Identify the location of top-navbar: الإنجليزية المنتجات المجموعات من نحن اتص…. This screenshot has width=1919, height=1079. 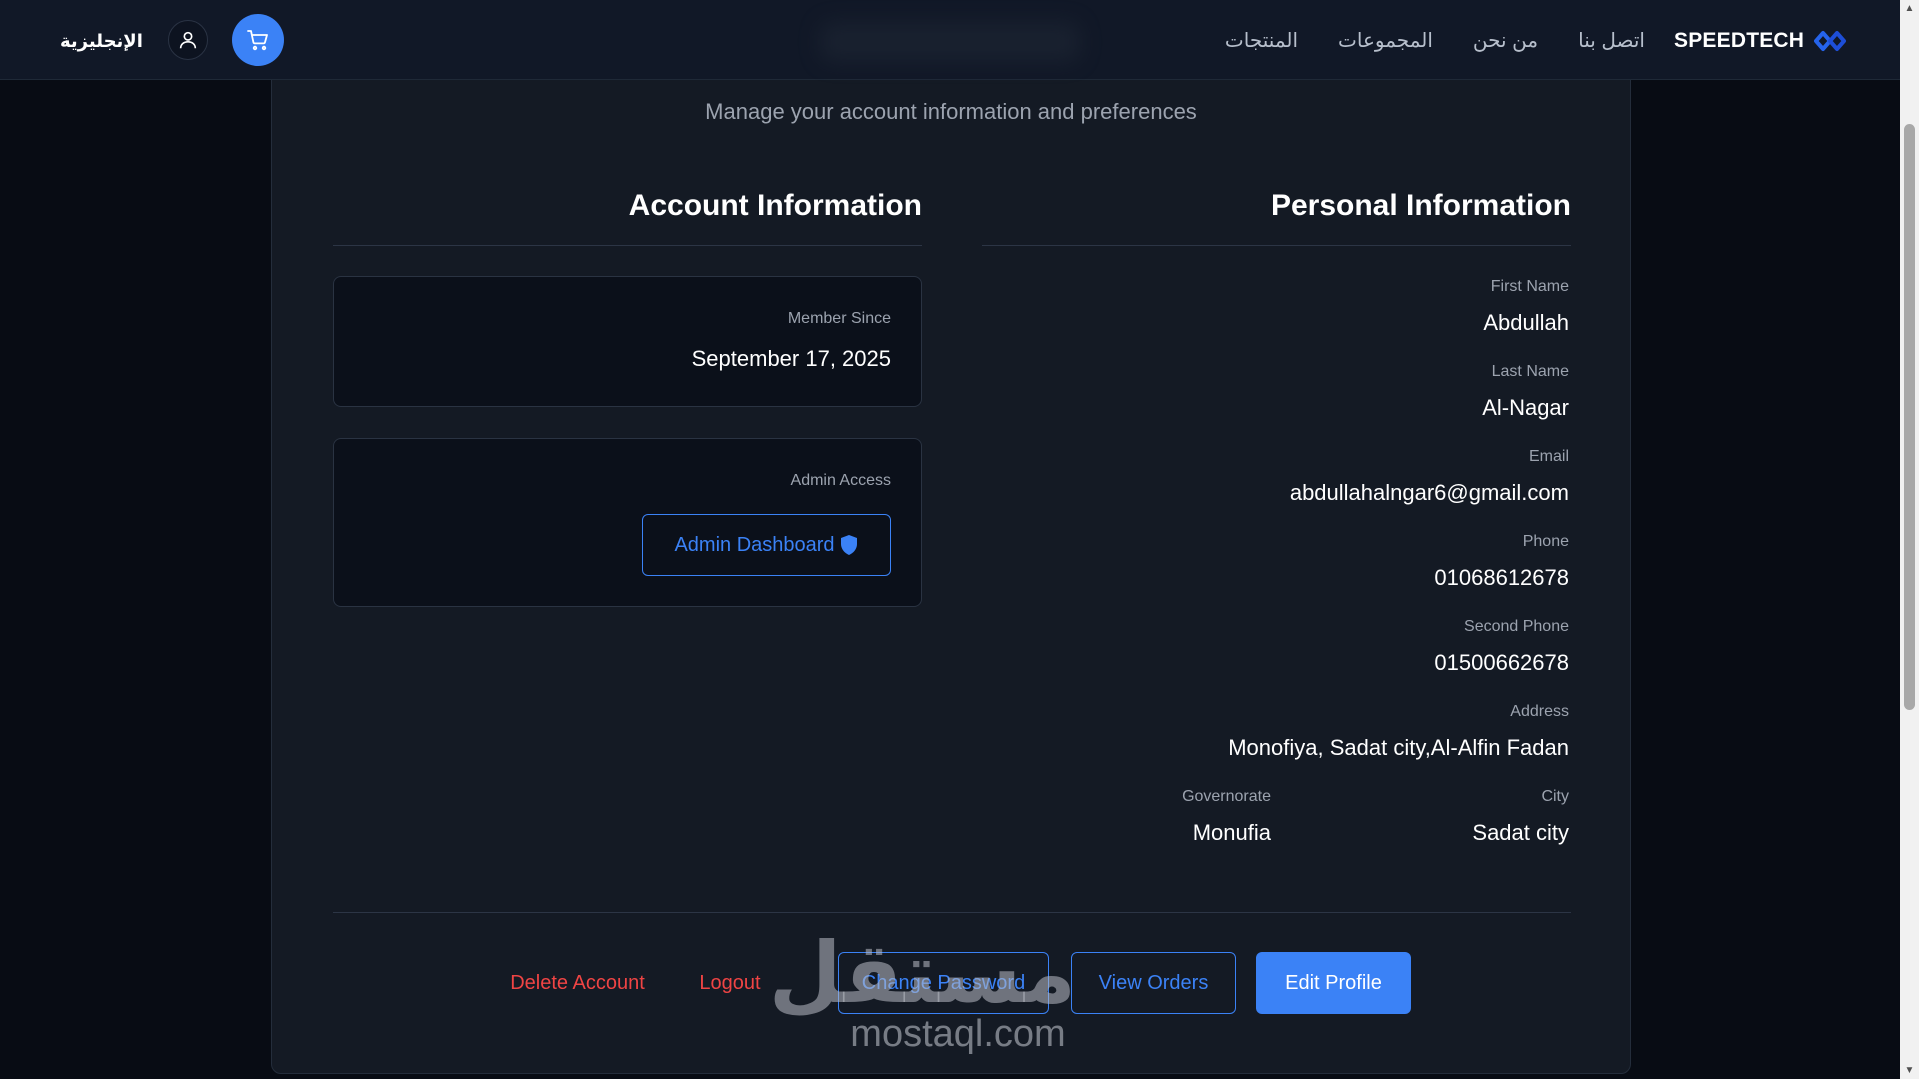
(950, 40).